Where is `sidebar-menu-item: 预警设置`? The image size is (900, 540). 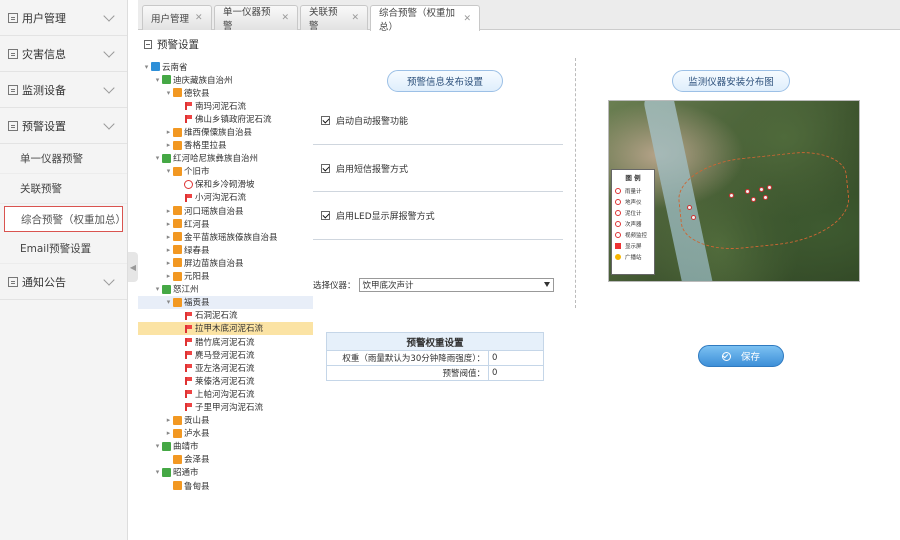 sidebar-menu-item: 预警设置 is located at coordinates (63, 126).